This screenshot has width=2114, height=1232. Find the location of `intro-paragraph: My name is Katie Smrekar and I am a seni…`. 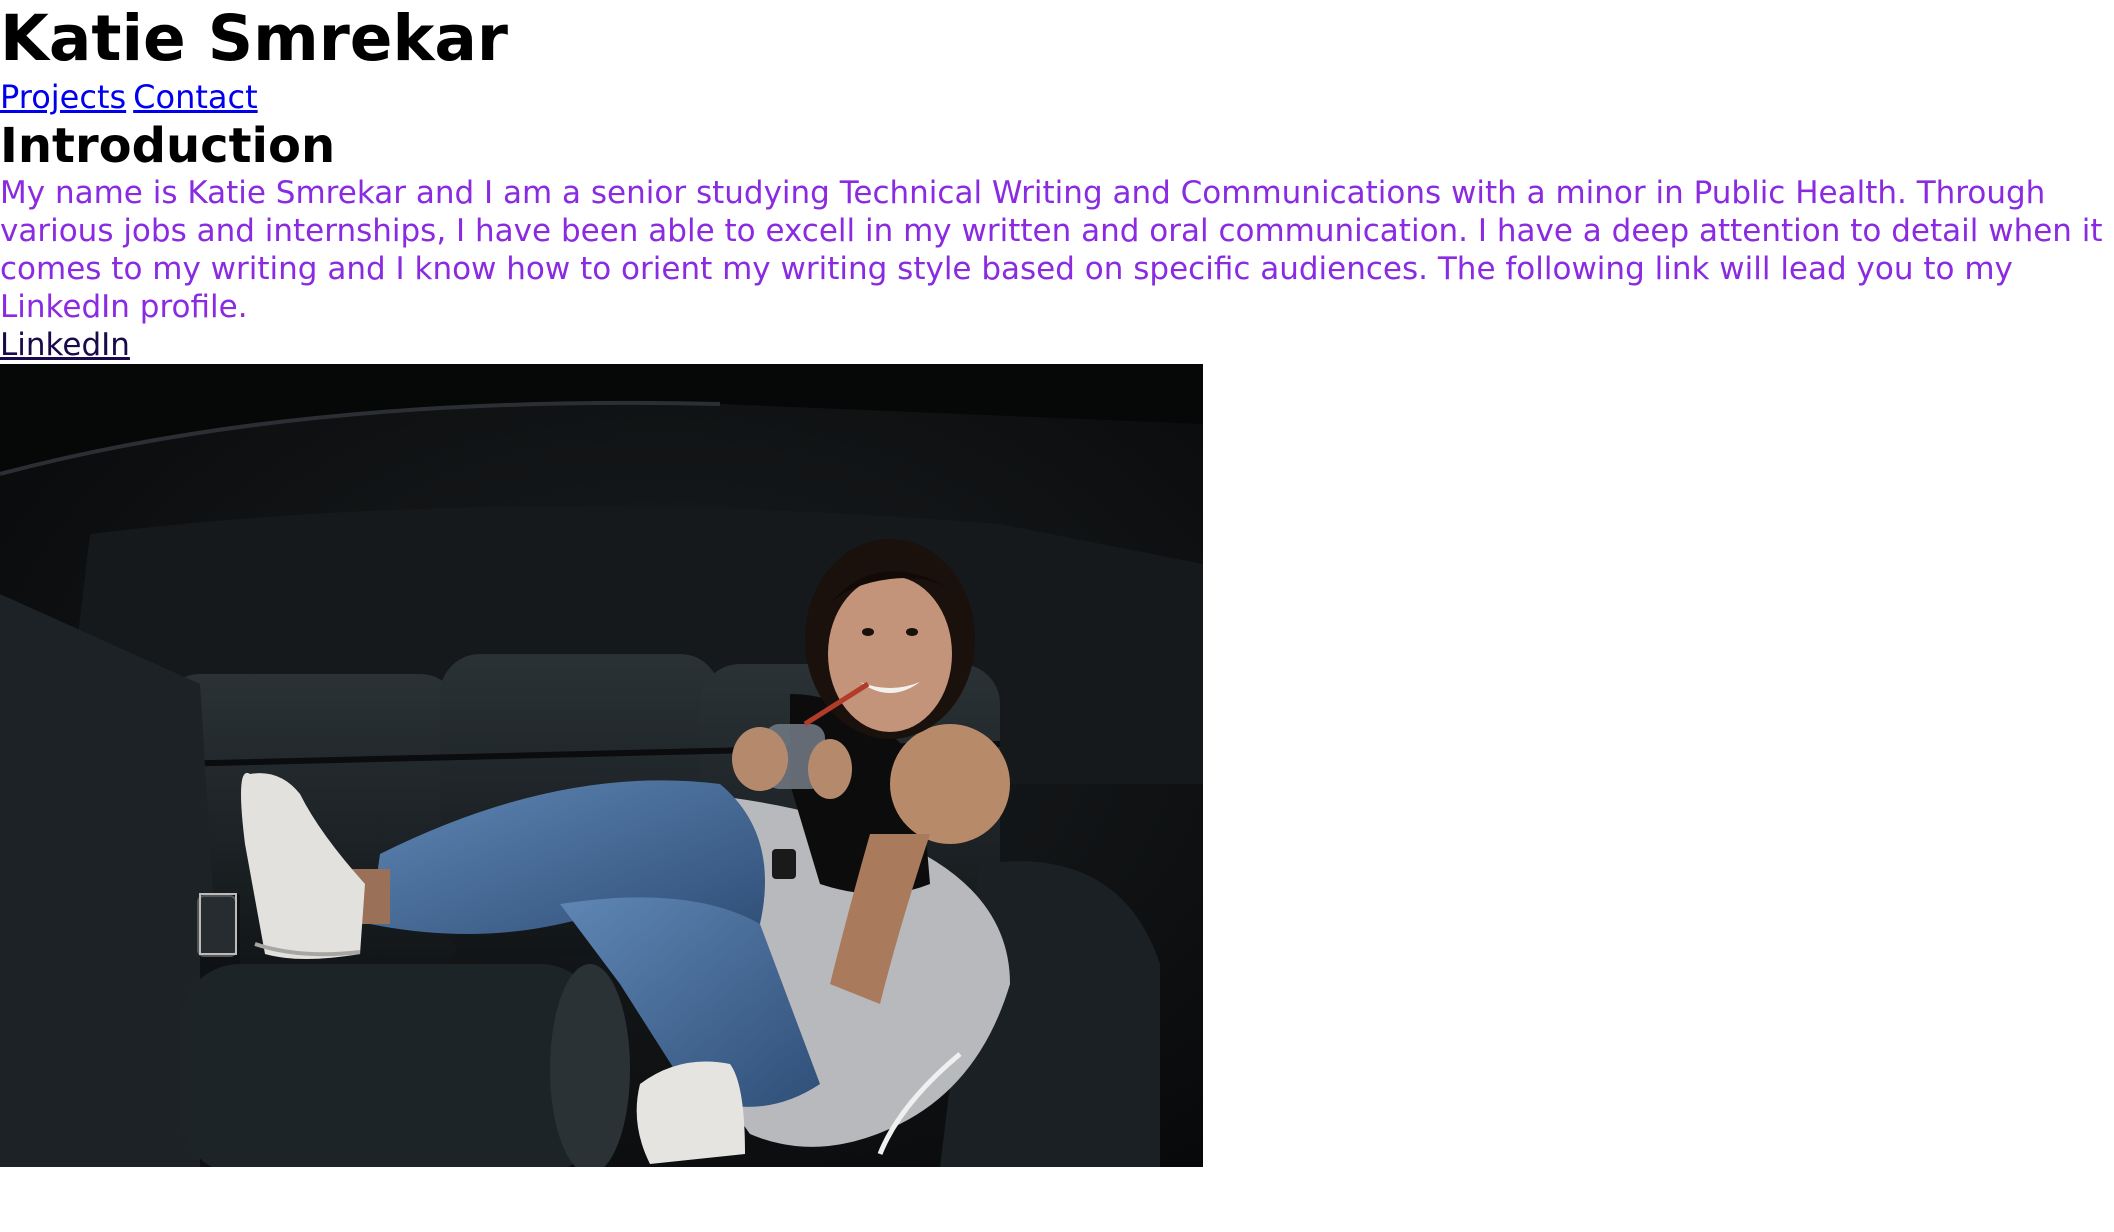

intro-paragraph: My name is Katie Smrekar and I am a seni… is located at coordinates (1051, 250).